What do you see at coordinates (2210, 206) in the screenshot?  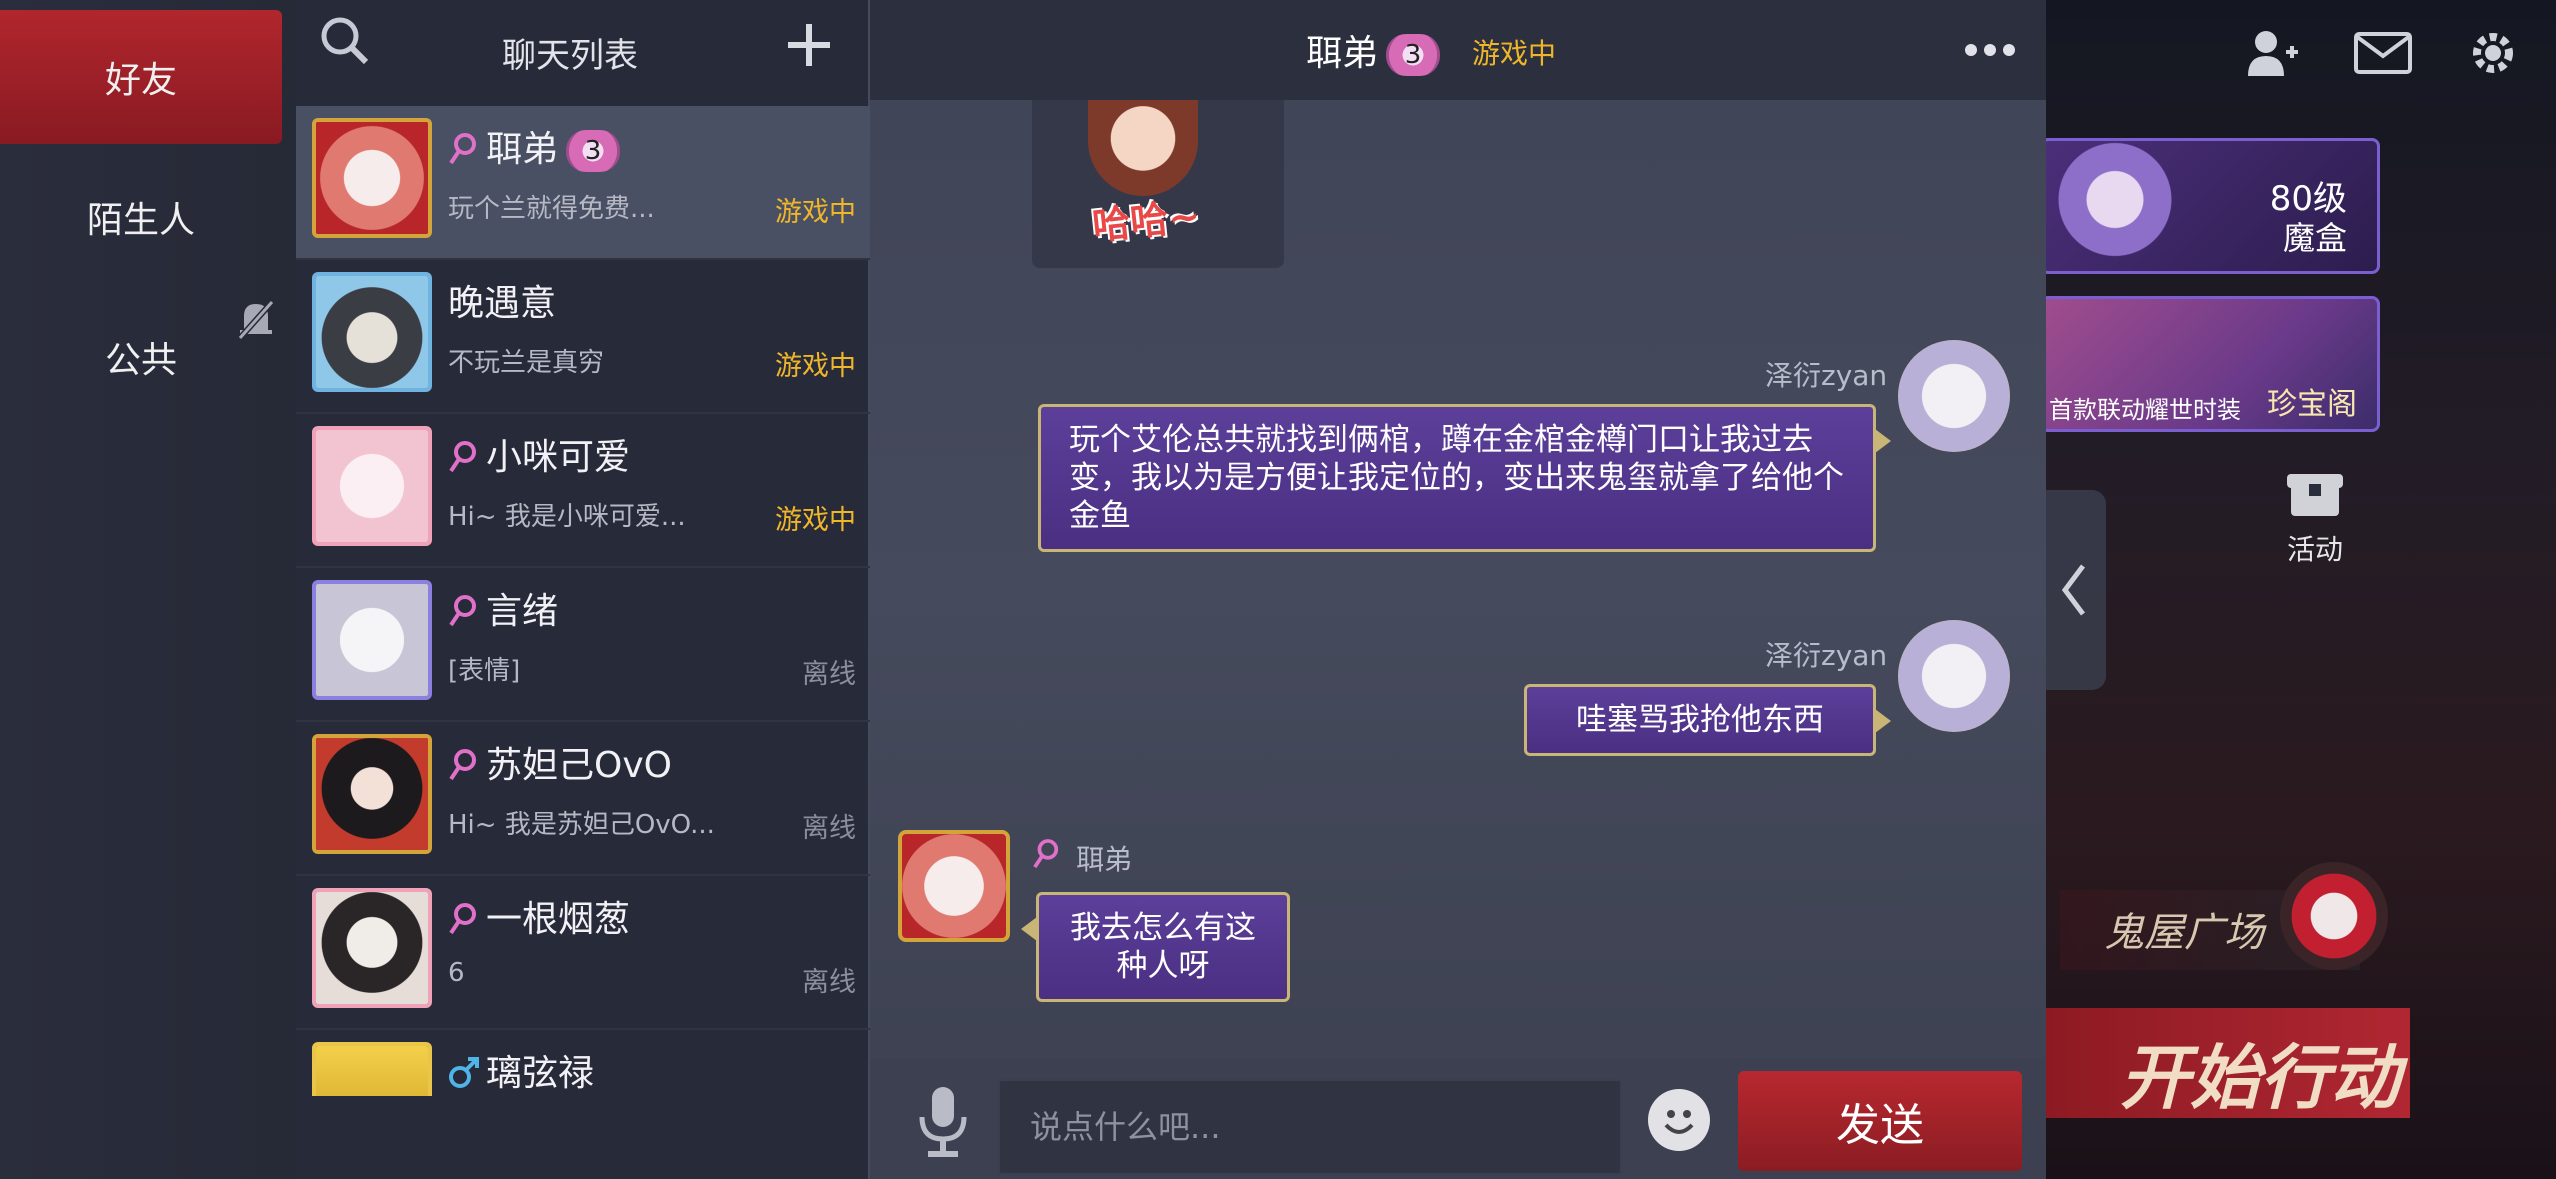 I see `magic-box-card: 80级 魔盒` at bounding box center [2210, 206].